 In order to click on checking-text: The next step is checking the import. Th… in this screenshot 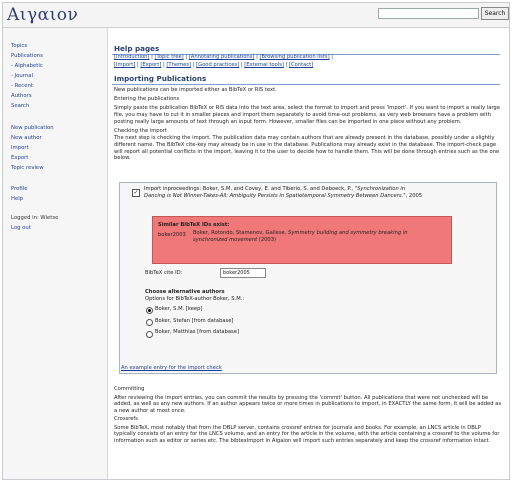, I will do `click(307, 148)`.